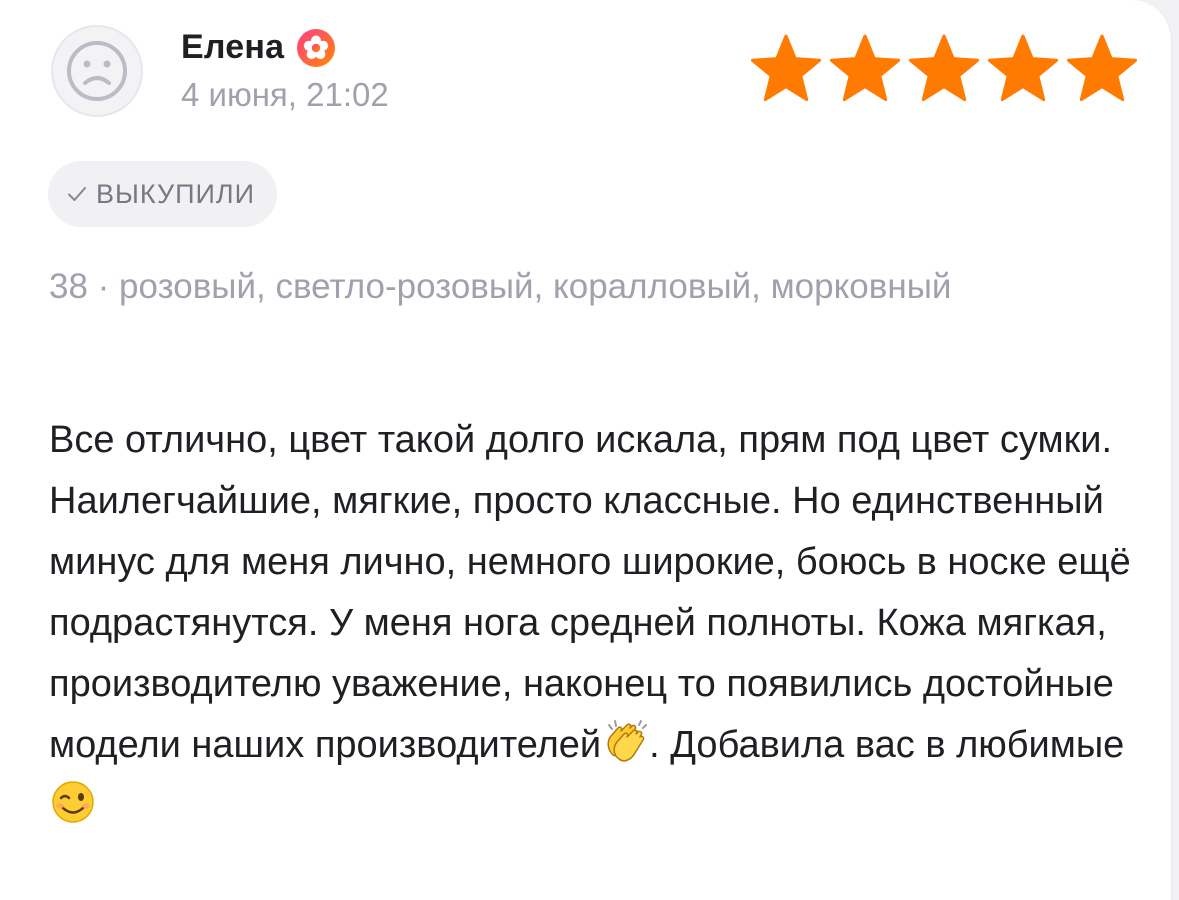 The width and height of the screenshot is (1179, 900). What do you see at coordinates (232, 47) in the screenshot?
I see `author-name: Елена` at bounding box center [232, 47].